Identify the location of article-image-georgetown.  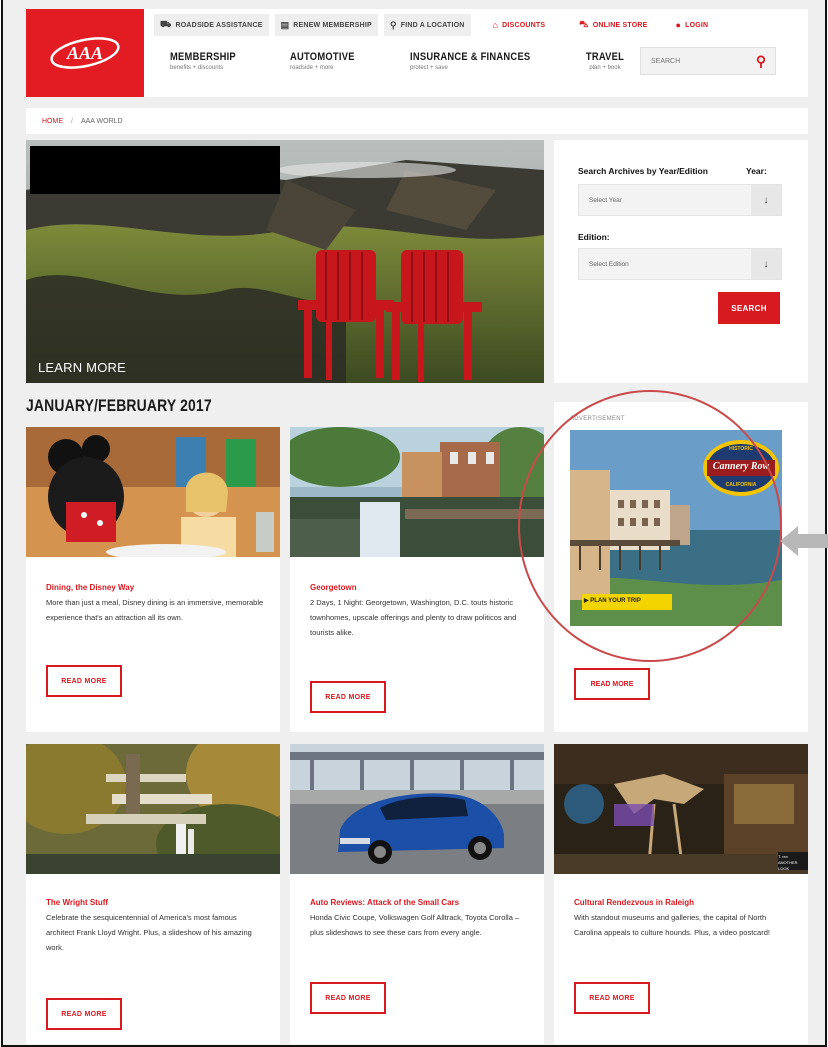
(417, 492).